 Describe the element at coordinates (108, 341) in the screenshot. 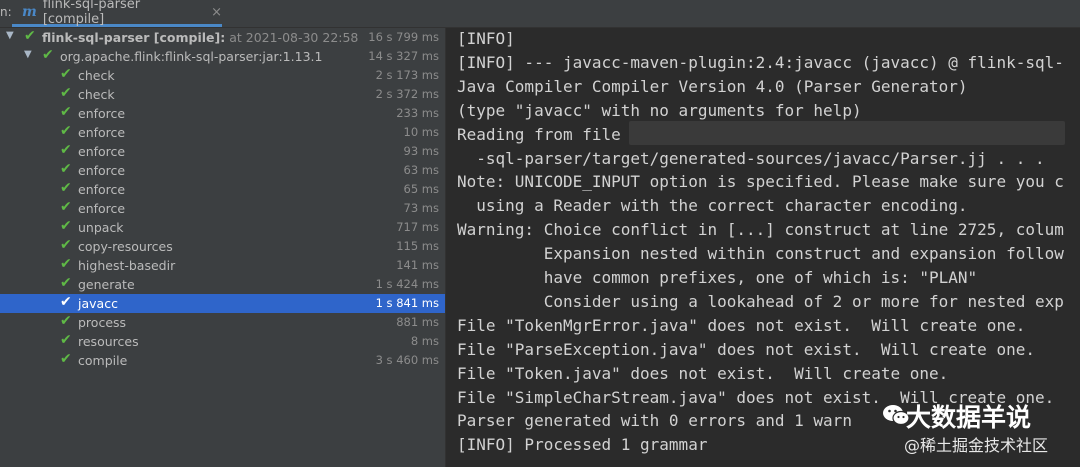

I see `goal-name: resources` at that location.